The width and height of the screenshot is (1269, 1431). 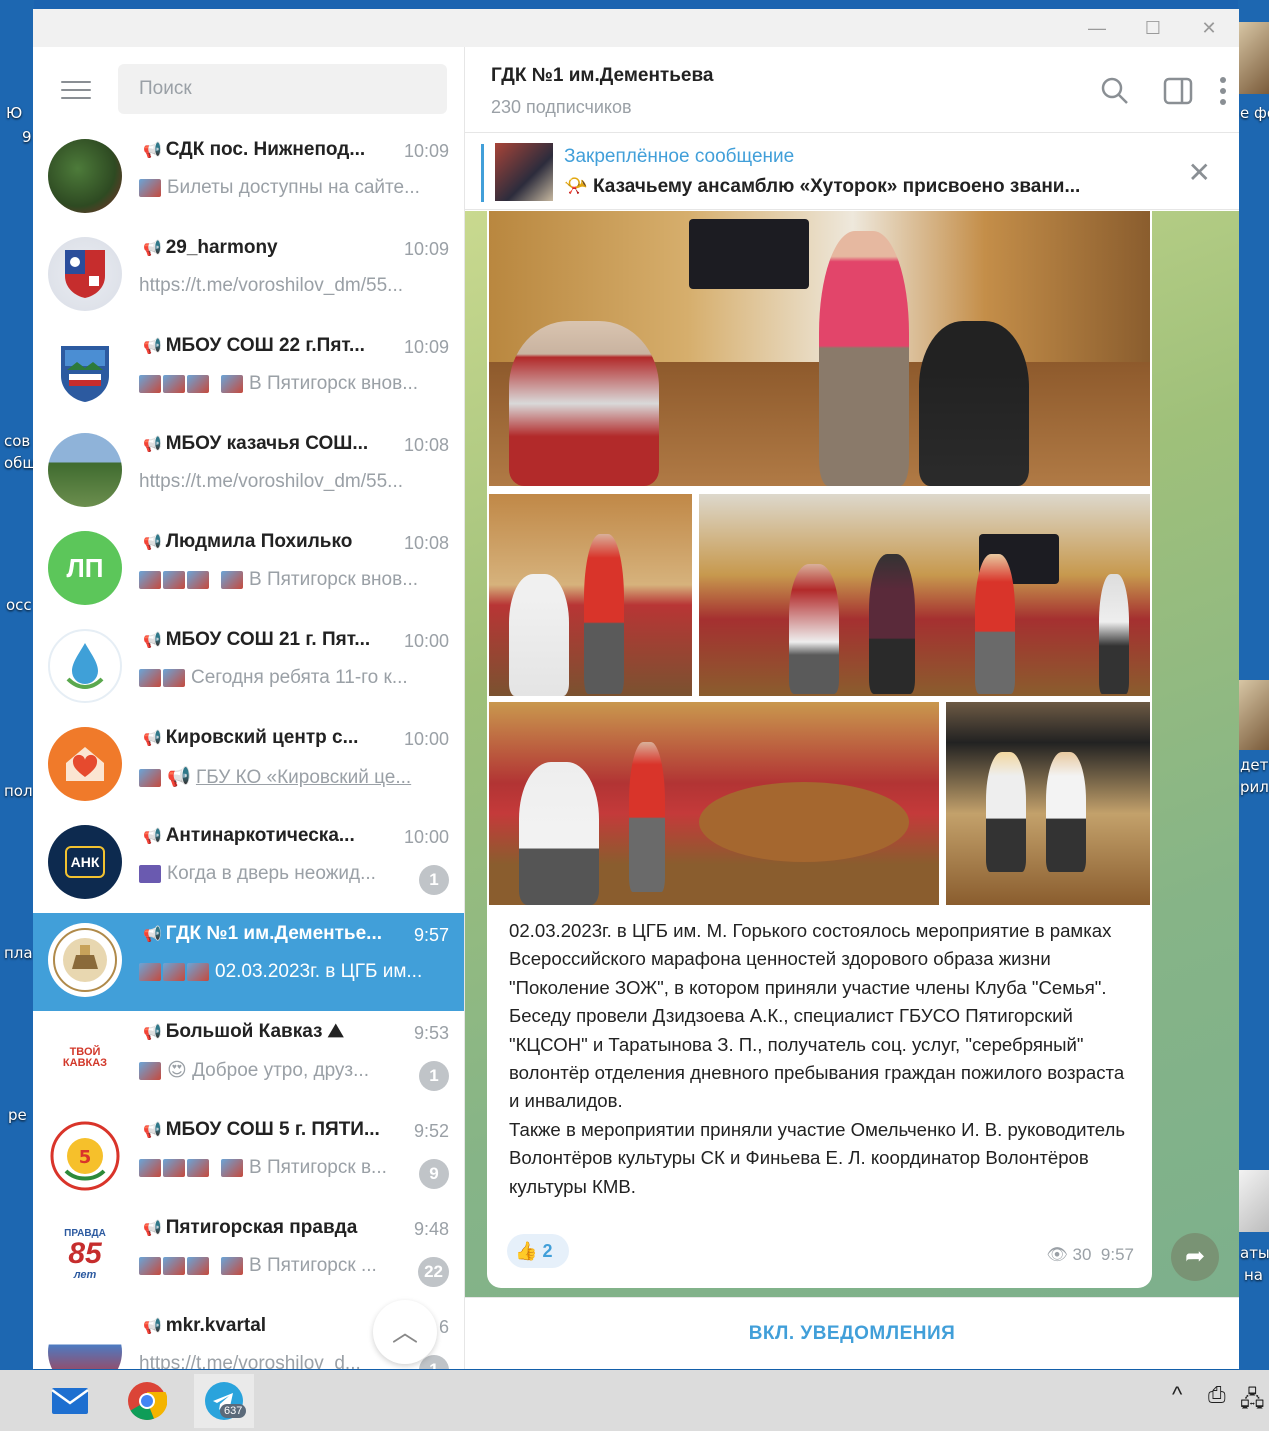 What do you see at coordinates (1097, 28) in the screenshot?
I see `minimize-button: —` at bounding box center [1097, 28].